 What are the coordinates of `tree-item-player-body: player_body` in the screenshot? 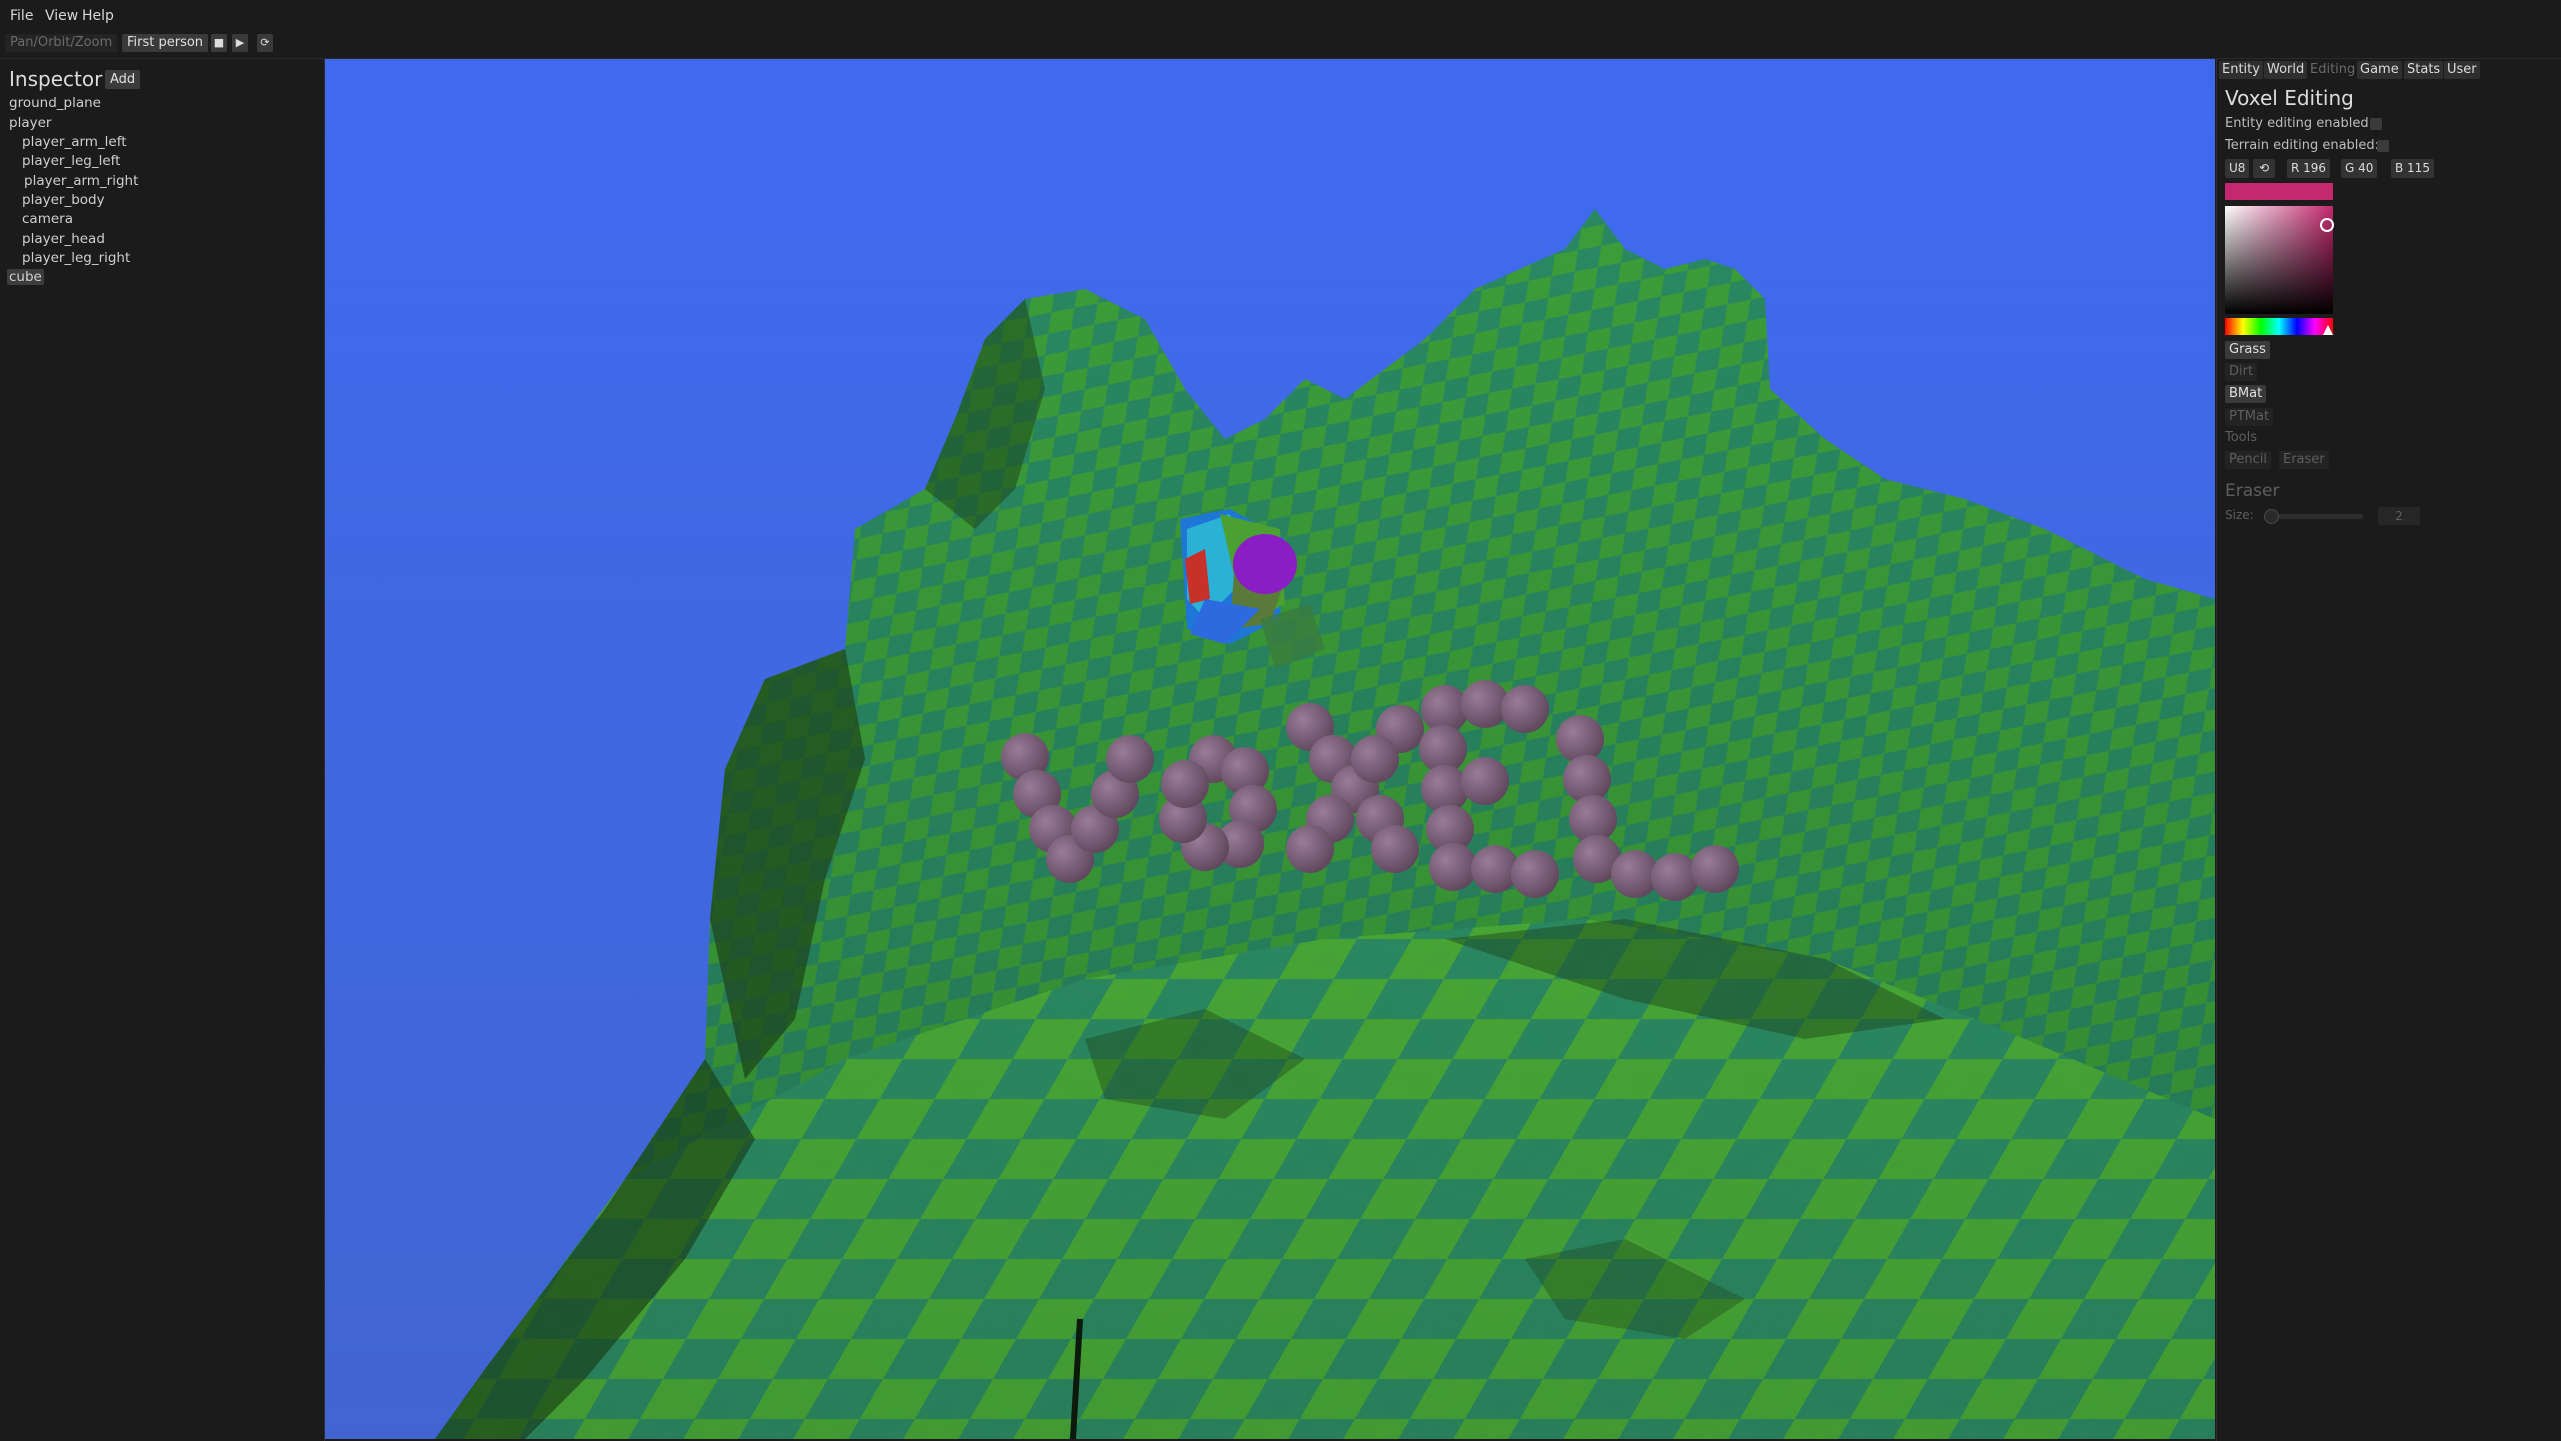 It's located at (63, 200).